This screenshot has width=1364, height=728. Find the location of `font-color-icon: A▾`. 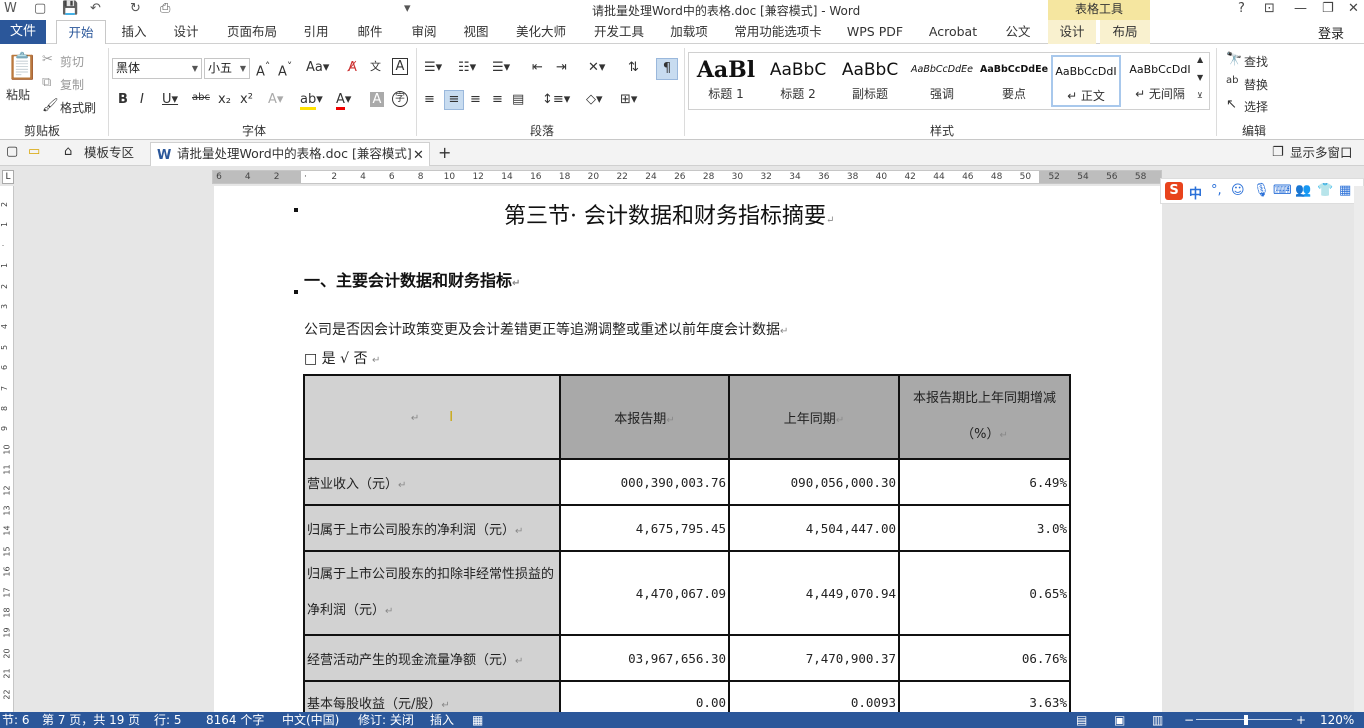

font-color-icon: A▾ is located at coordinates (343, 101).